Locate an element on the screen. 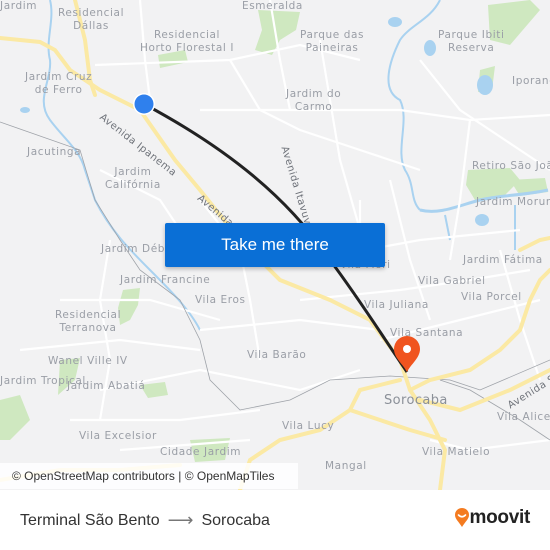  moovit-pin-icon is located at coordinates (461, 517).